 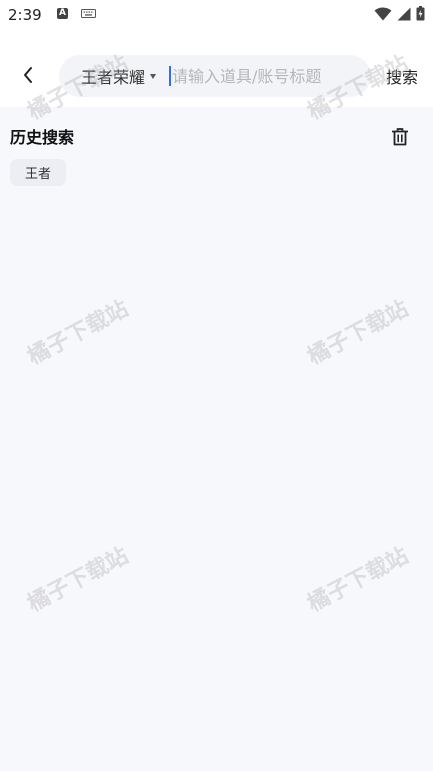 I want to click on status-bar: 2:39 A, so click(x=216, y=15).